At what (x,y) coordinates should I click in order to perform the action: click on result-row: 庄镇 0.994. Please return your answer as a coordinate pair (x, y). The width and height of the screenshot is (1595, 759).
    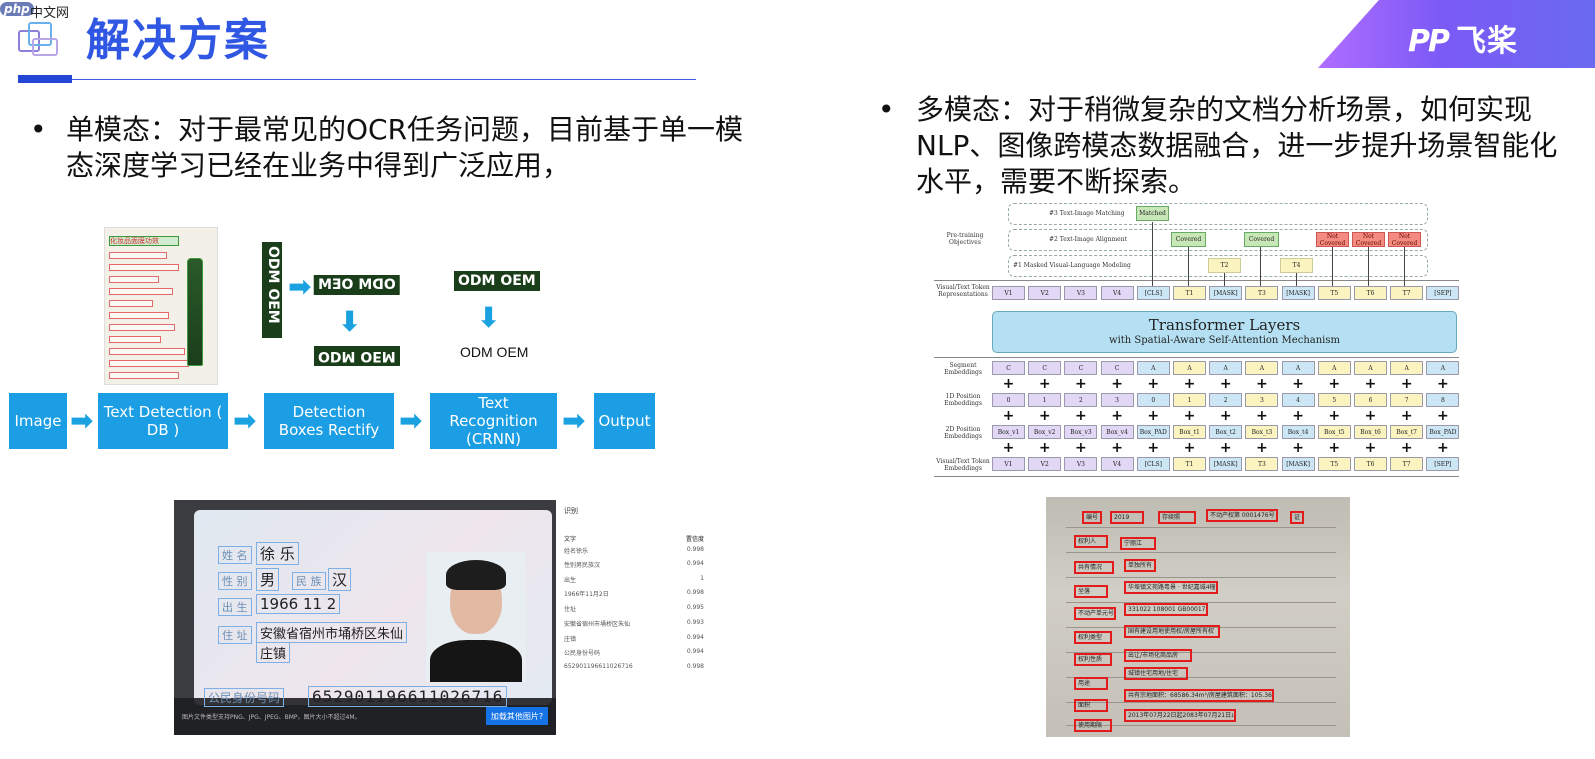
    Looking at the image, I should click on (634, 638).